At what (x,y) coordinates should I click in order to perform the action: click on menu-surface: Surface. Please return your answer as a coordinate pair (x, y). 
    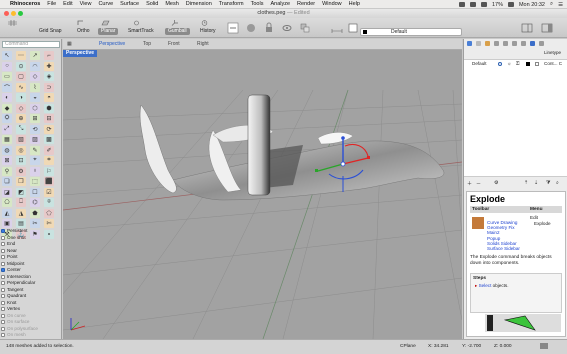
    Looking at the image, I should click on (129, 4).